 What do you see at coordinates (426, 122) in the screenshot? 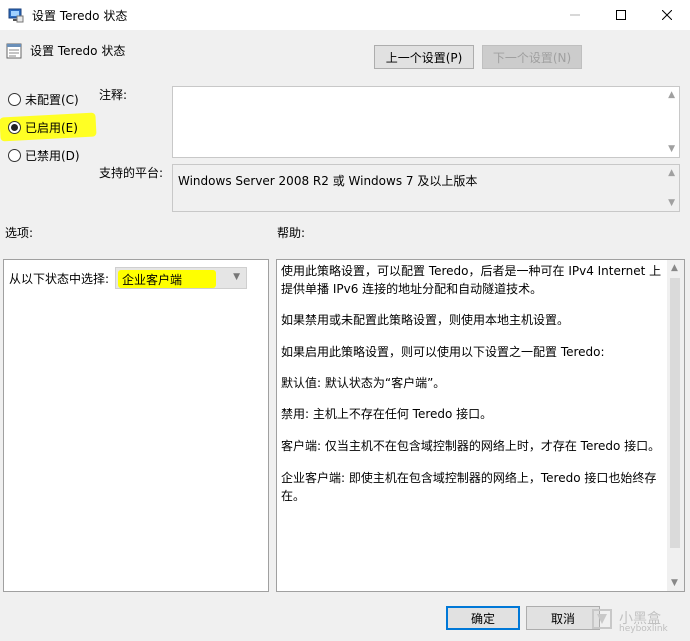
I see `comment-textarea: ▲ ▼` at bounding box center [426, 122].